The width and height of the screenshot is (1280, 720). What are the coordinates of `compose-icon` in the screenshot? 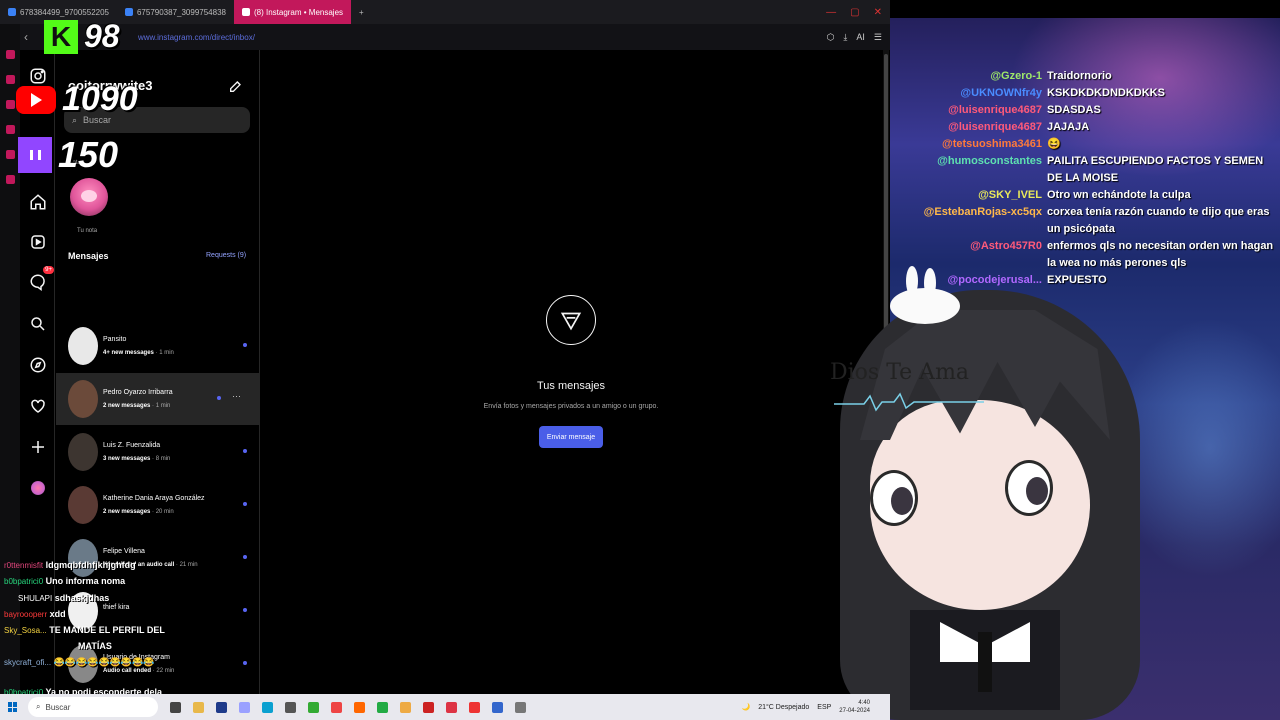 It's located at (236, 86).